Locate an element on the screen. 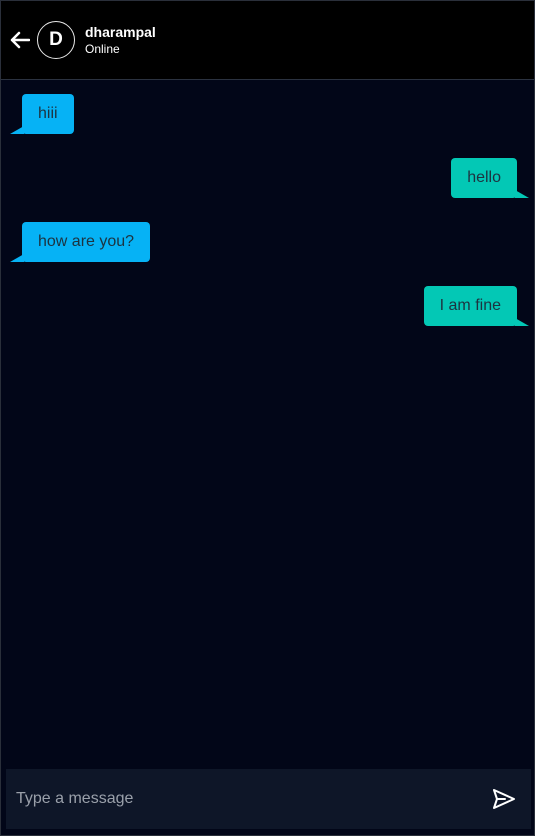 The image size is (535, 836). back-button is located at coordinates (20, 40).